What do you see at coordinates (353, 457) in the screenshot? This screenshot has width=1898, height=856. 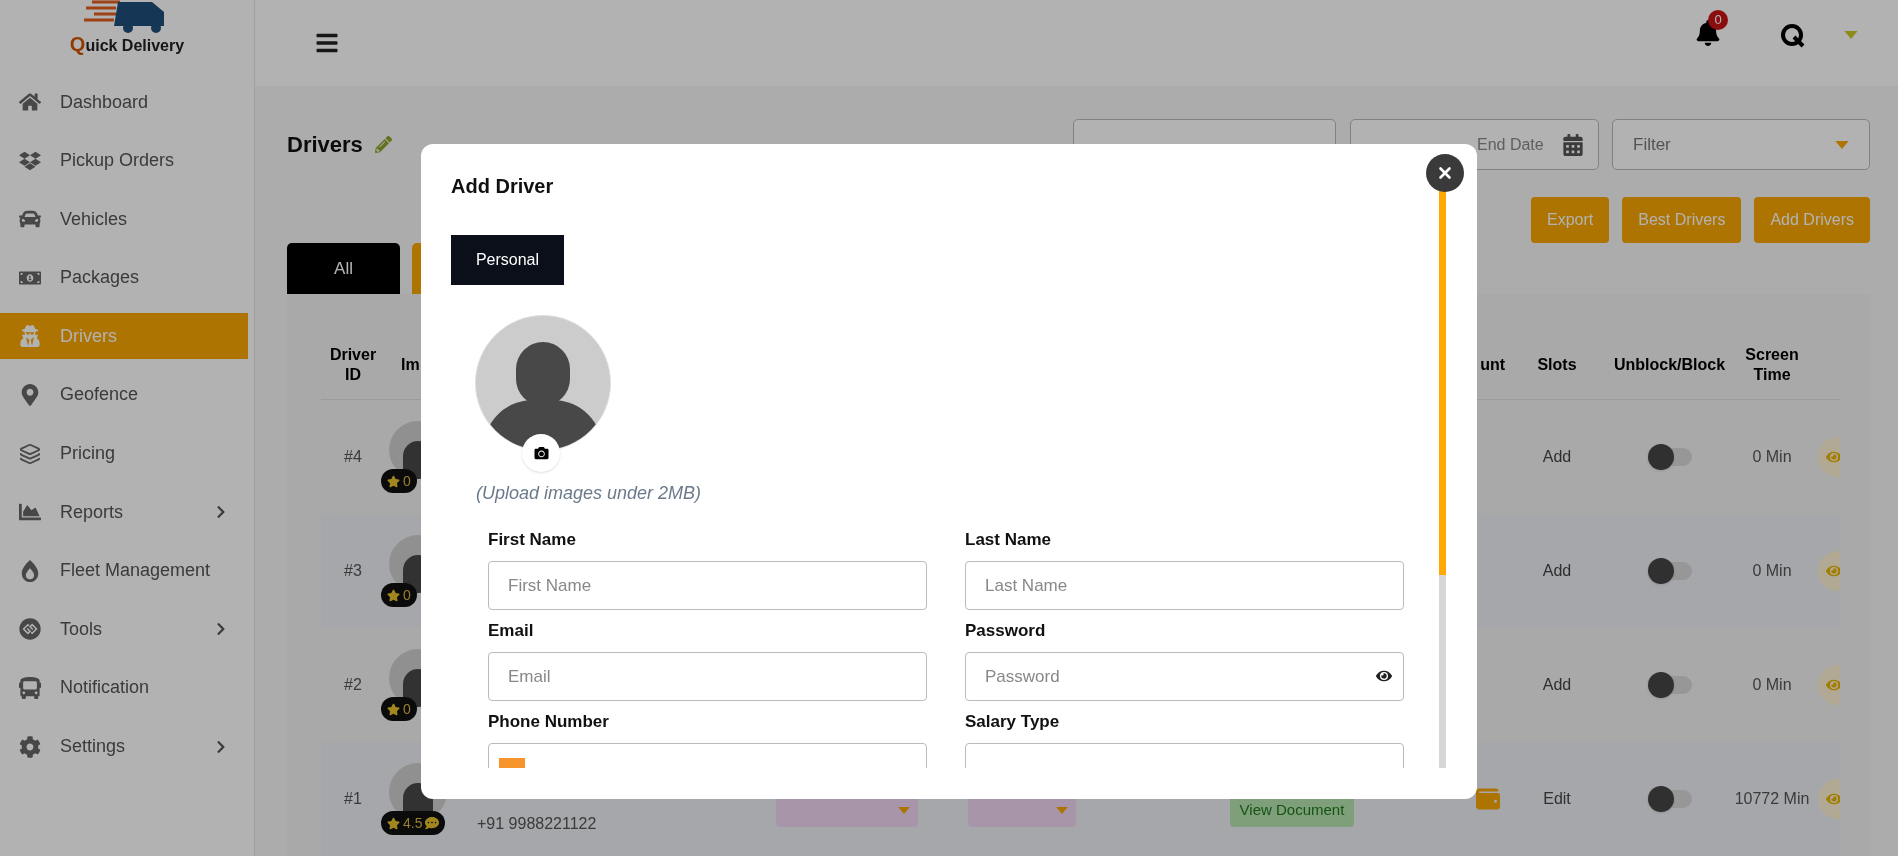 I see `driver-id: #4` at bounding box center [353, 457].